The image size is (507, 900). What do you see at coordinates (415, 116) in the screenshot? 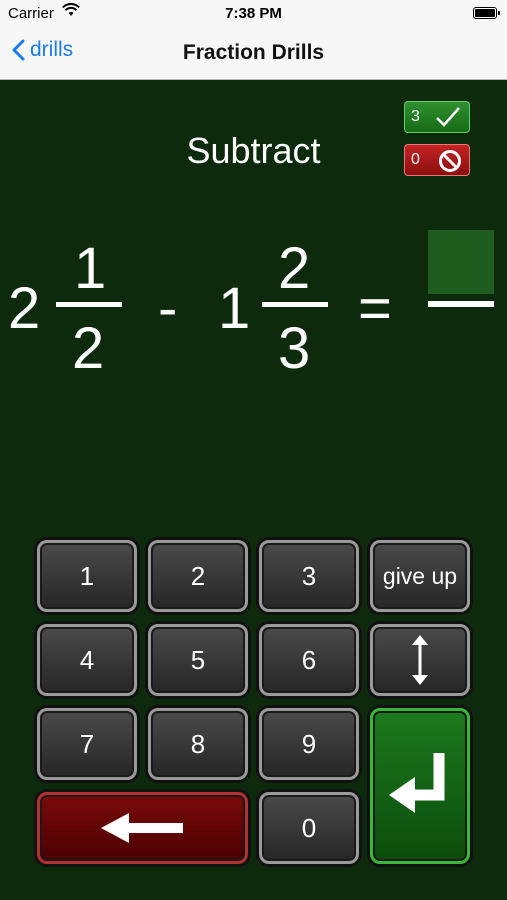
I see `correct-count: 3` at bounding box center [415, 116].